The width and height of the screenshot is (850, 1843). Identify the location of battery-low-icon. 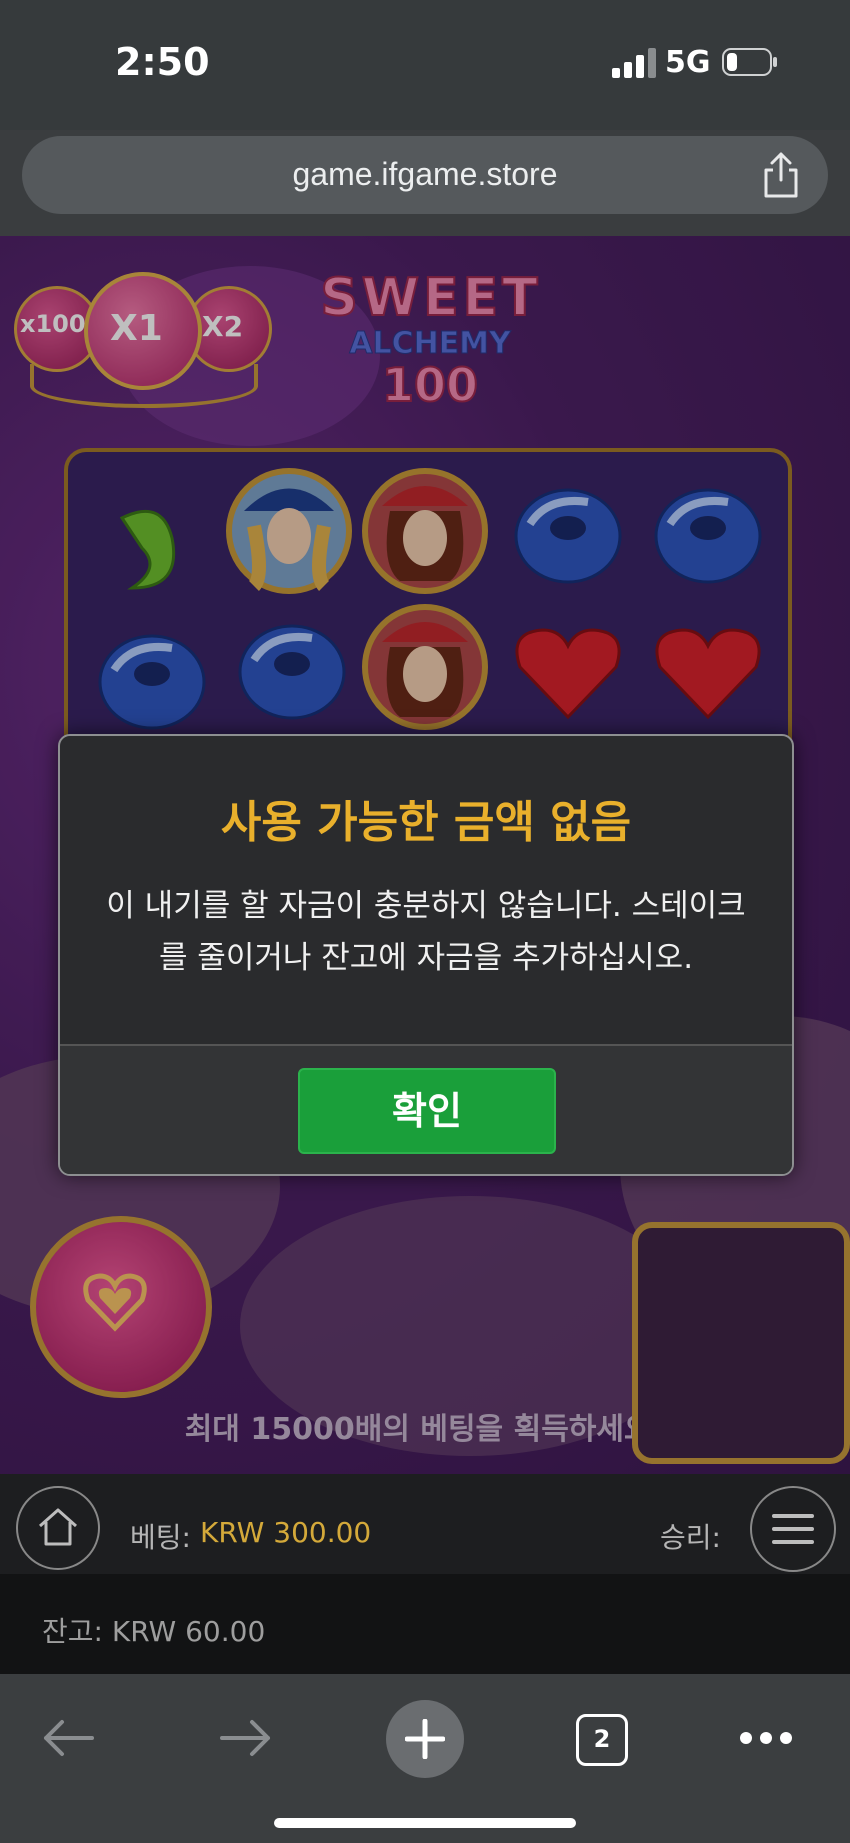
(749, 62).